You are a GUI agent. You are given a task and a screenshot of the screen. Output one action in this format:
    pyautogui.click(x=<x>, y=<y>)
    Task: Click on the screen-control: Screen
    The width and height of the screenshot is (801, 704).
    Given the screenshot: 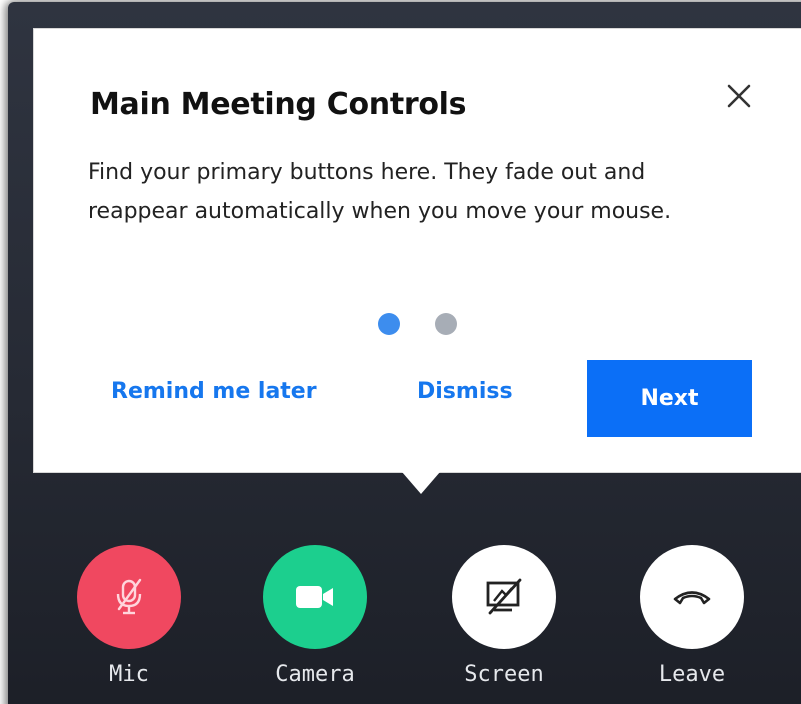 What is the action you would take?
    pyautogui.click(x=504, y=616)
    